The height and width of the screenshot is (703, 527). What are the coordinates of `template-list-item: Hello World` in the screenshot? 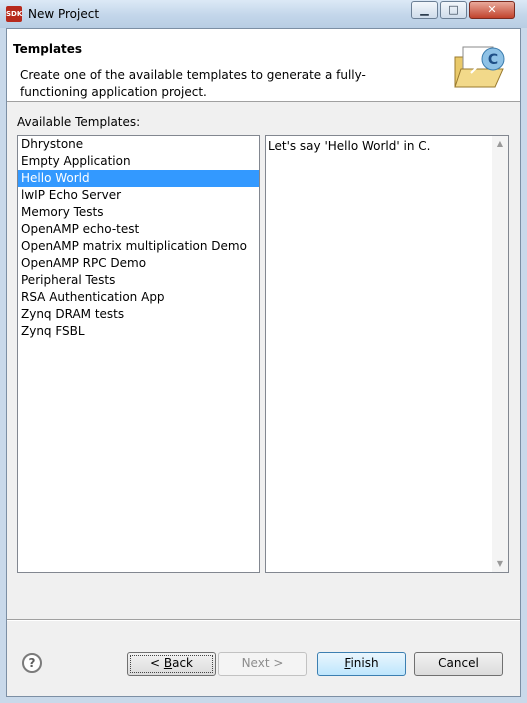 It's located at (138, 178).